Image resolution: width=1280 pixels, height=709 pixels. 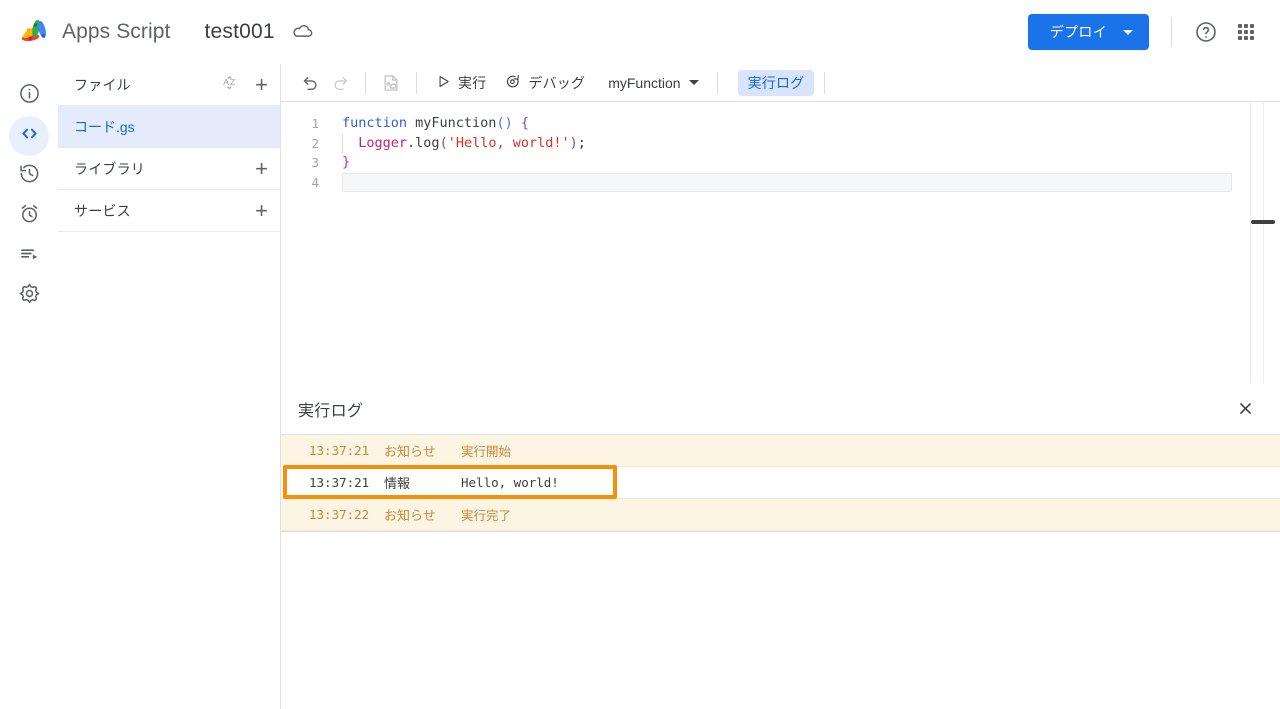 I want to click on section-label-services: サービス, so click(x=102, y=210).